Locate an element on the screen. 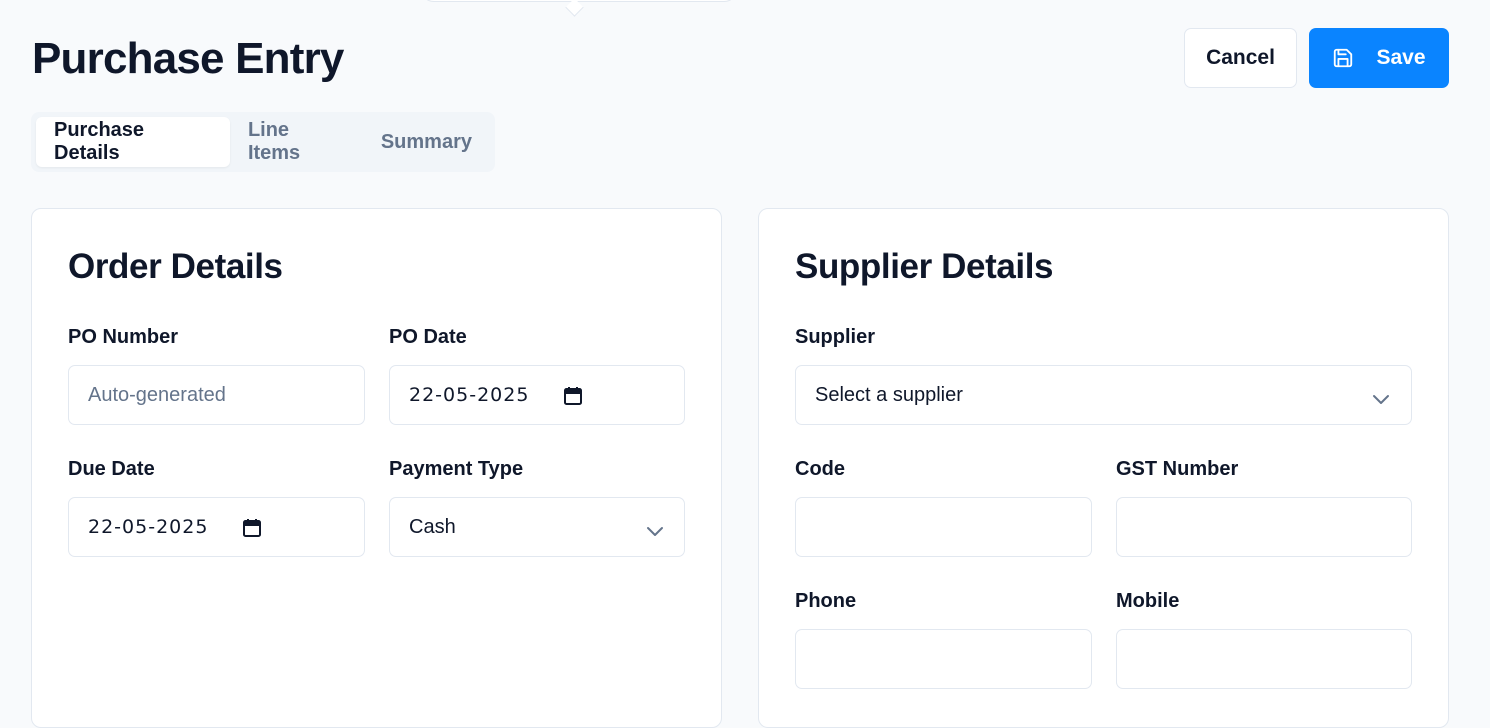 This screenshot has height=728, width=1490. mobile-label: Mobile is located at coordinates (1148, 601).